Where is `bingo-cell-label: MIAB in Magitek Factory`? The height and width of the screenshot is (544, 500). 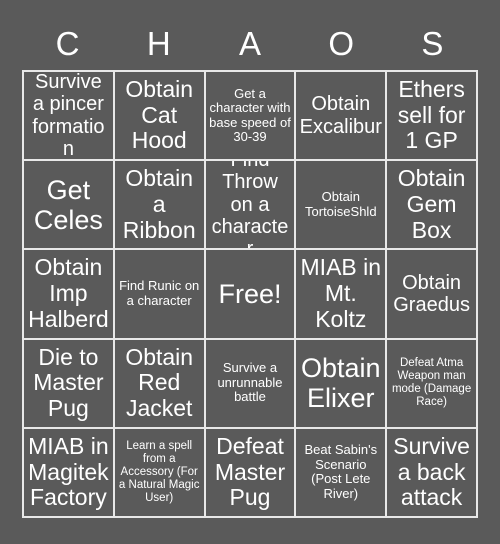 bingo-cell-label: MIAB in Magitek Factory is located at coordinates (68, 471).